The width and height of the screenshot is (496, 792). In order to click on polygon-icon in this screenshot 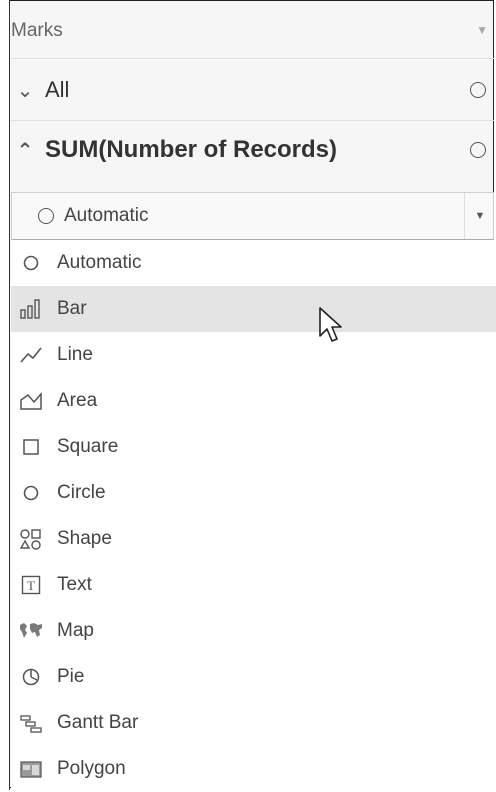, I will do `click(31, 769)`.